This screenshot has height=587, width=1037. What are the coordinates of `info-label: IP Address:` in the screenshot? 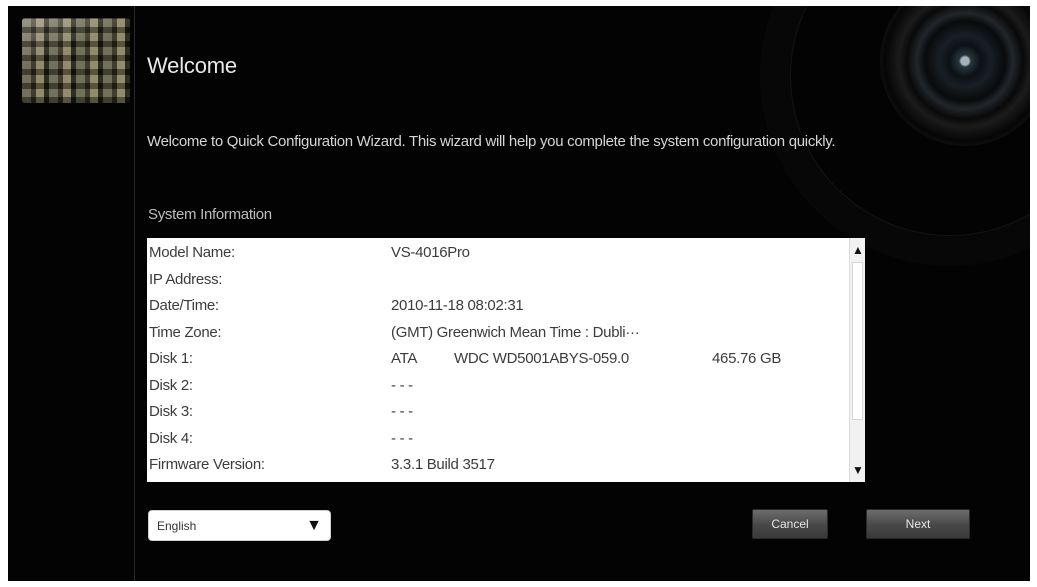 It's located at (186, 279).